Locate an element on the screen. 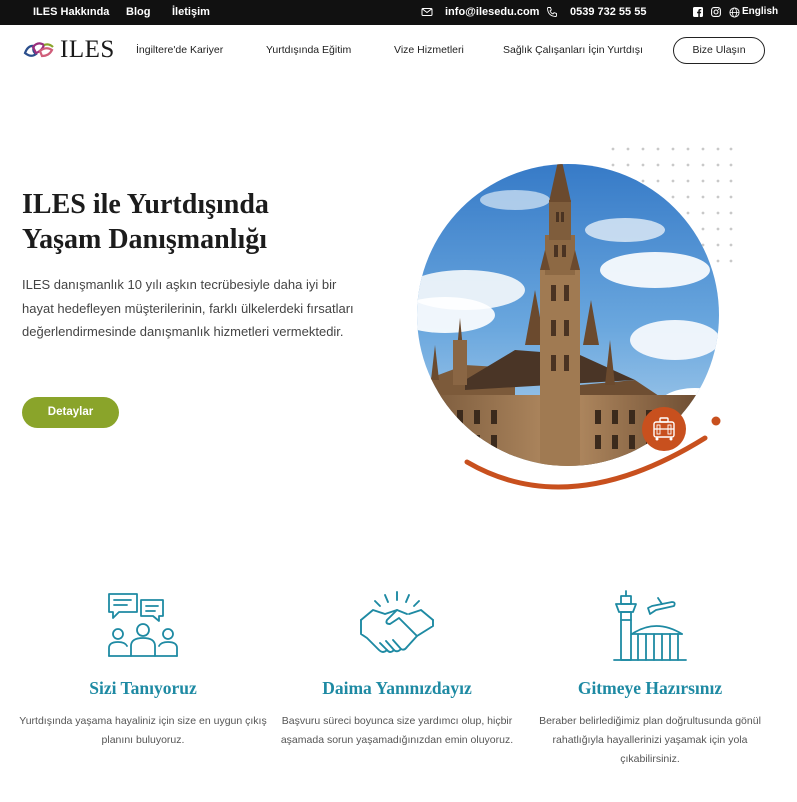 The image size is (797, 802). contact-us-button: Bize Ulaşın is located at coordinates (719, 50).